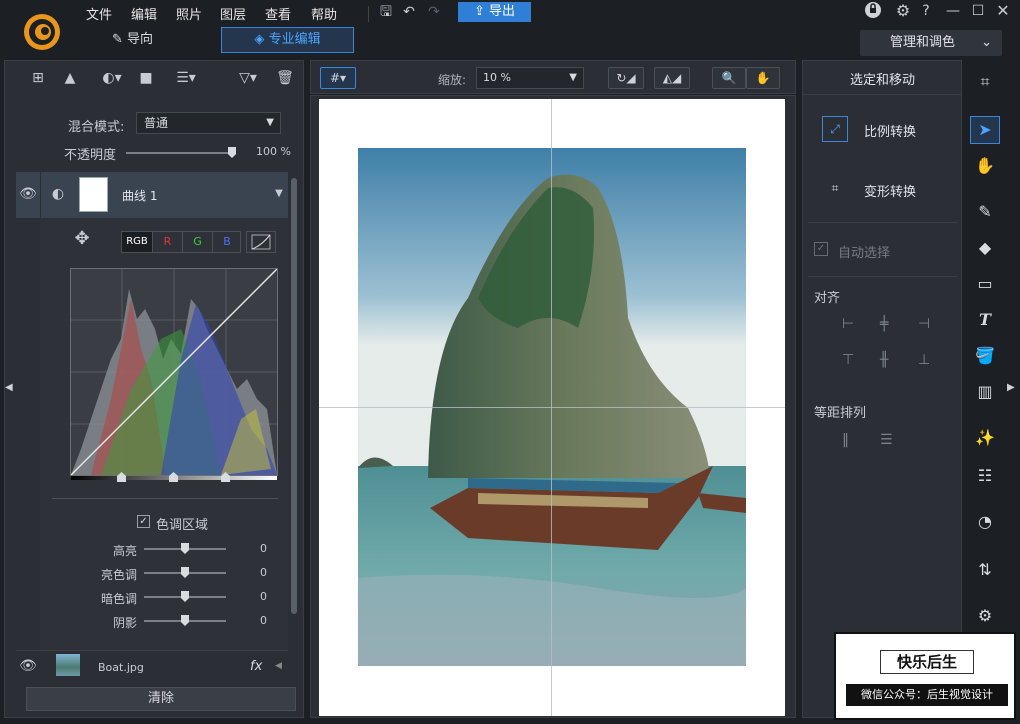 This screenshot has width=1020, height=724. What do you see at coordinates (927, 695) in the screenshot?
I see `watermark-subtitle: 微信公众号：后生视觉设计` at bounding box center [927, 695].